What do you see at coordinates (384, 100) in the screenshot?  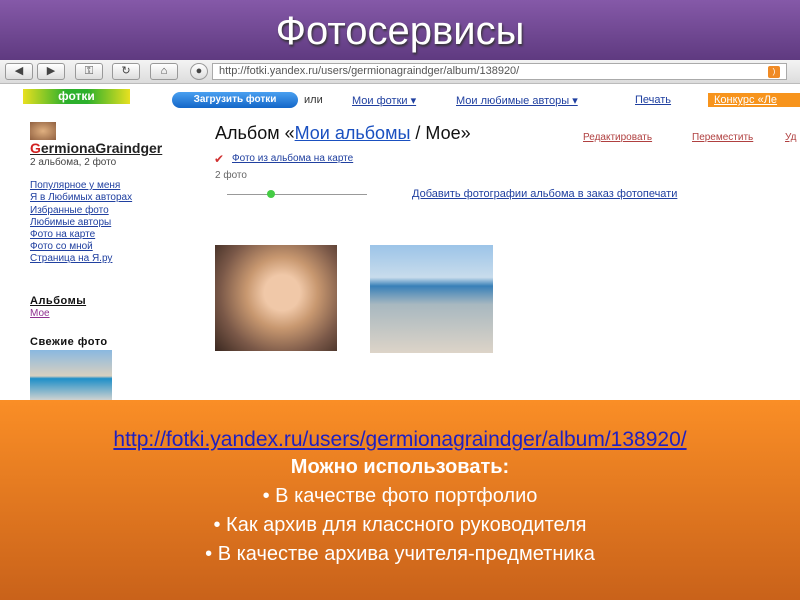 I see `nav-my-photos: Мои фотки ▾` at bounding box center [384, 100].